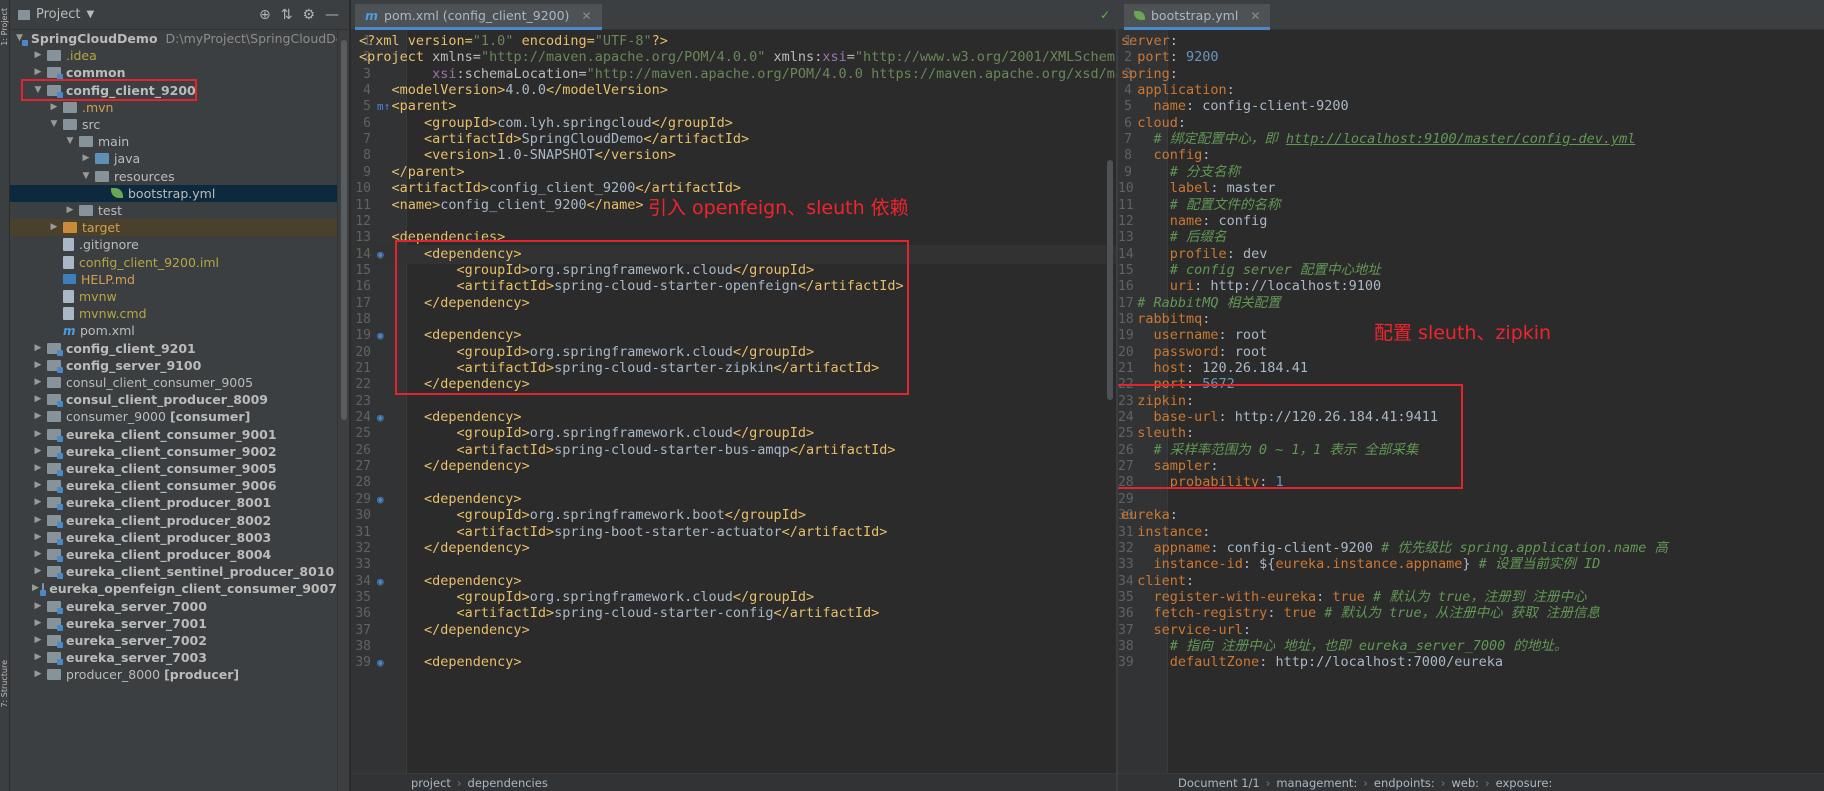 The width and height of the screenshot is (1824, 791). Describe the element at coordinates (1465, 783) in the screenshot. I see `breadcrumb-item: web:` at that location.